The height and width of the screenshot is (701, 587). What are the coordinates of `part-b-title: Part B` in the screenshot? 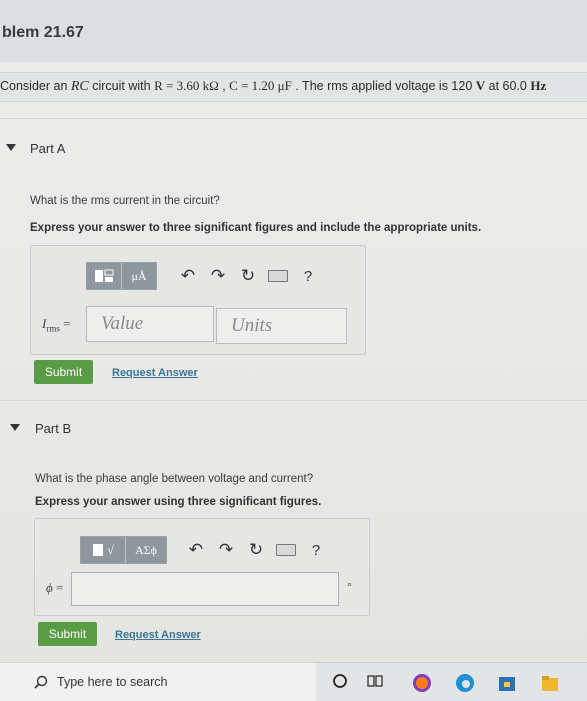 It's located at (53, 428).